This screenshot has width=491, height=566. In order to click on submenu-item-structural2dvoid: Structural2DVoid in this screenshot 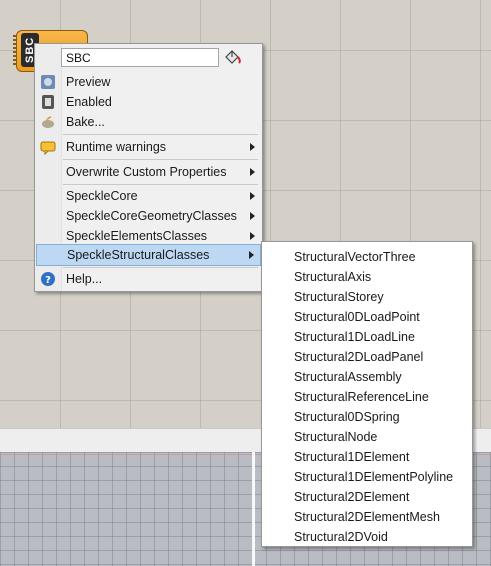, I will do `click(341, 537)`.